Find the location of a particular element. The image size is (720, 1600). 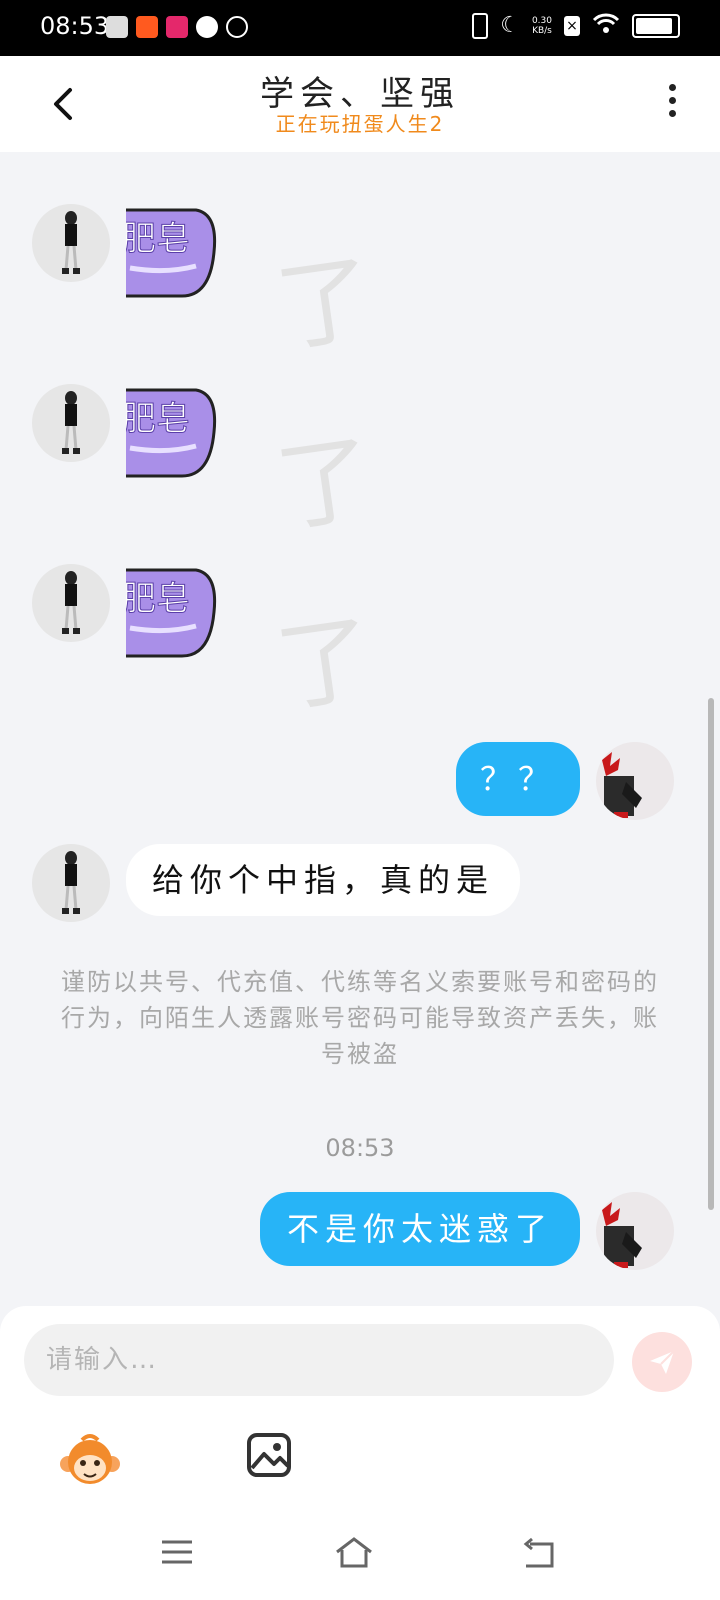

menu-icon is located at coordinates (177, 1552).